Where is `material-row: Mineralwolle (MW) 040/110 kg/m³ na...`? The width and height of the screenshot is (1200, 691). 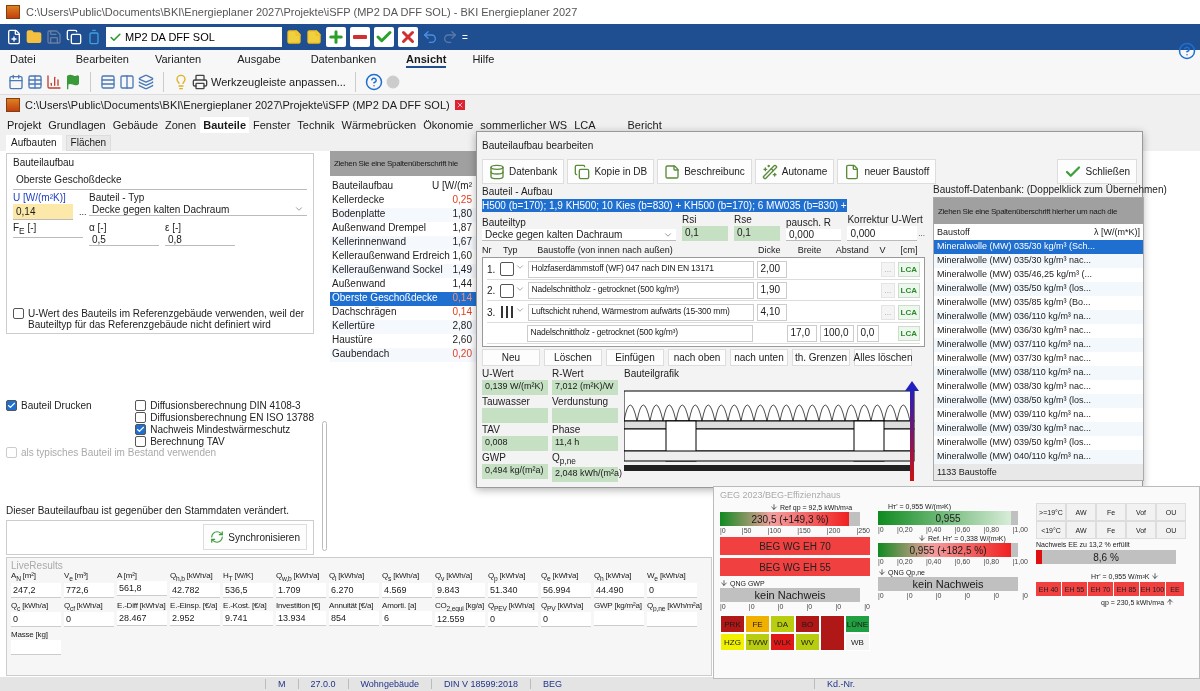 material-row: Mineralwolle (MW) 040/110 kg/m³ na... is located at coordinates (1038, 457).